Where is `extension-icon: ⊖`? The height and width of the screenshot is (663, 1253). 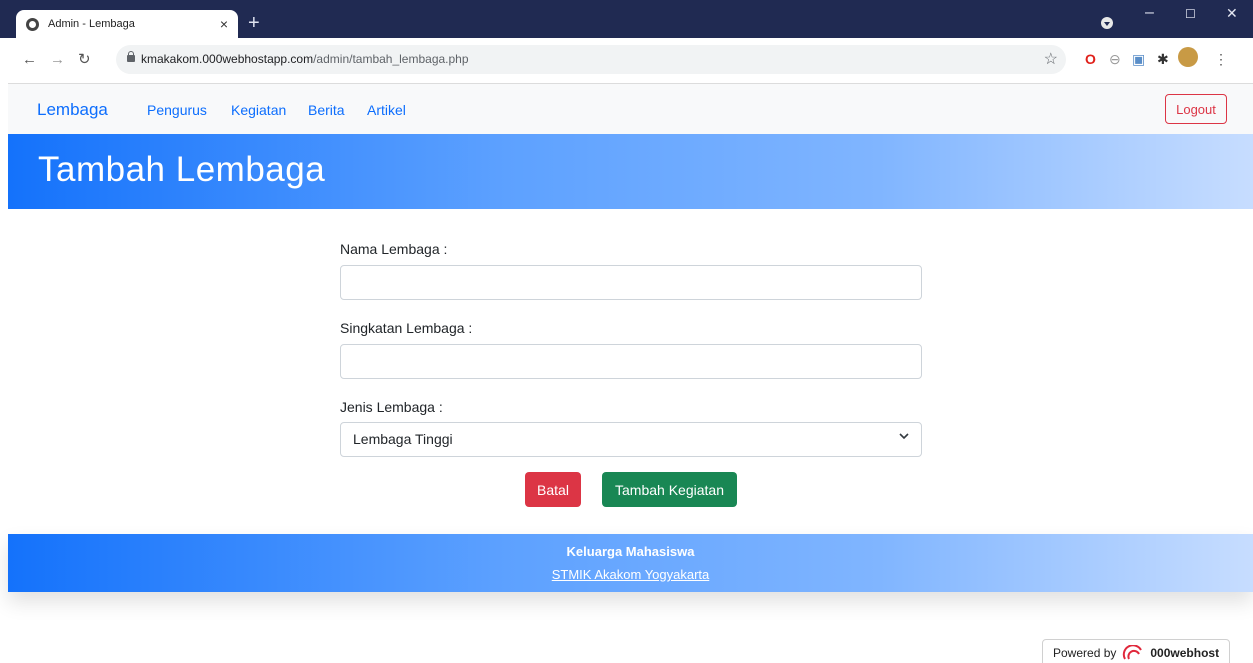 extension-icon: ⊖ is located at coordinates (1115, 59).